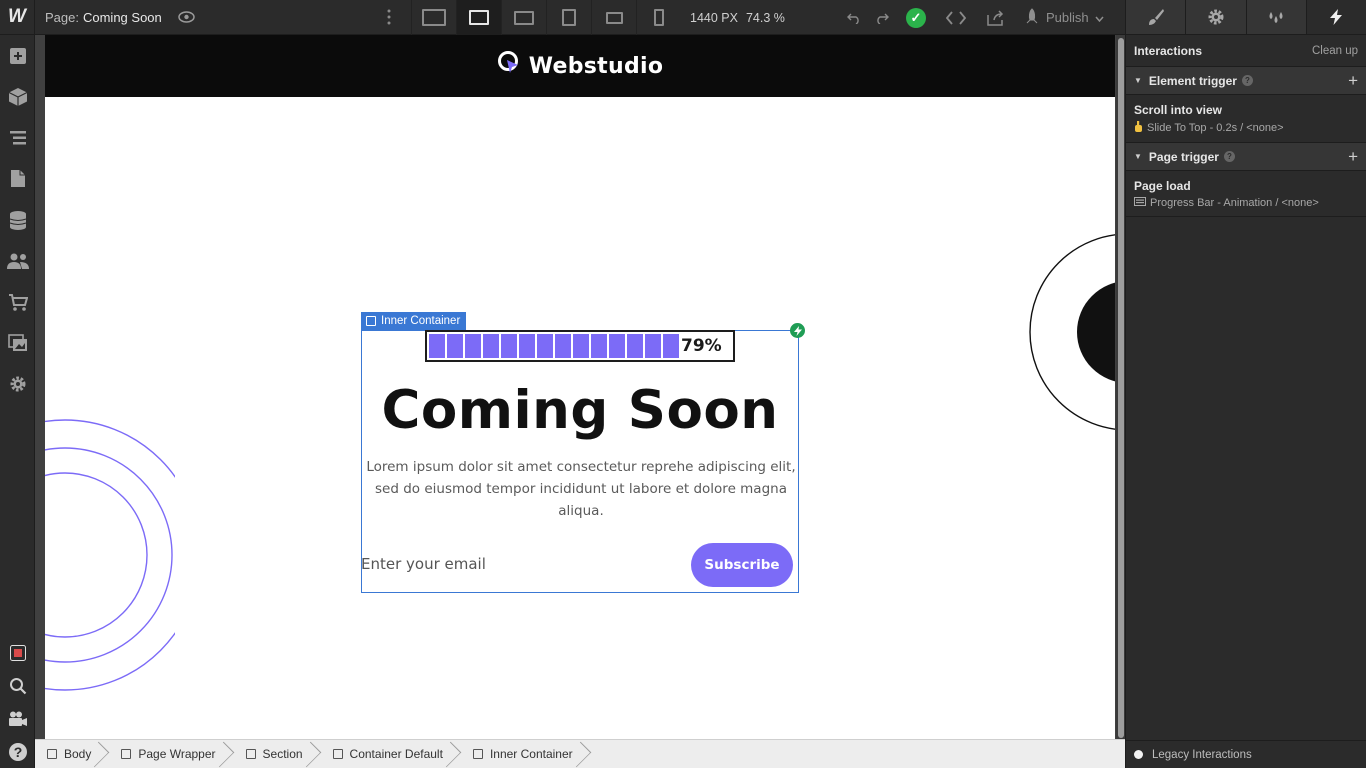 Image resolution: width=1366 pixels, height=768 pixels. Describe the element at coordinates (531, 754) in the screenshot. I see `breadcrumb-label: Inner Container` at that location.